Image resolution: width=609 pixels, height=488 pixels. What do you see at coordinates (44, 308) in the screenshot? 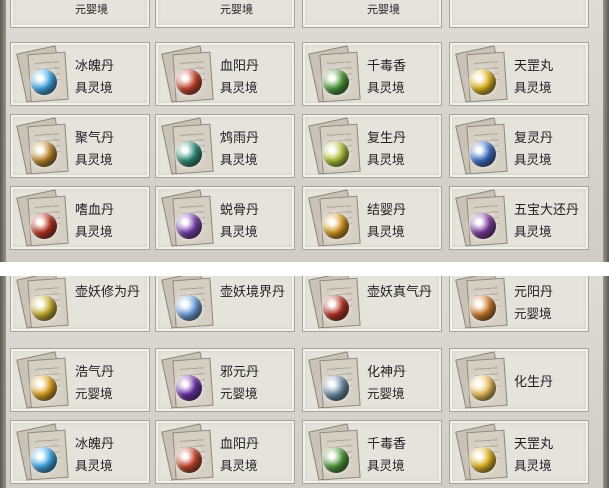
I see `gourd-demon-cultivation-pill-icon` at bounding box center [44, 308].